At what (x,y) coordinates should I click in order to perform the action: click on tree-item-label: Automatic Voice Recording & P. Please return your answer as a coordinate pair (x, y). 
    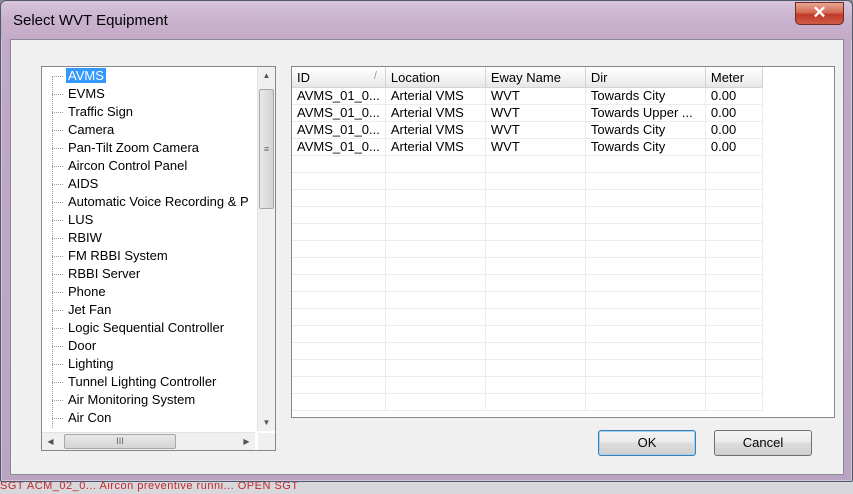
    Looking at the image, I should click on (158, 201).